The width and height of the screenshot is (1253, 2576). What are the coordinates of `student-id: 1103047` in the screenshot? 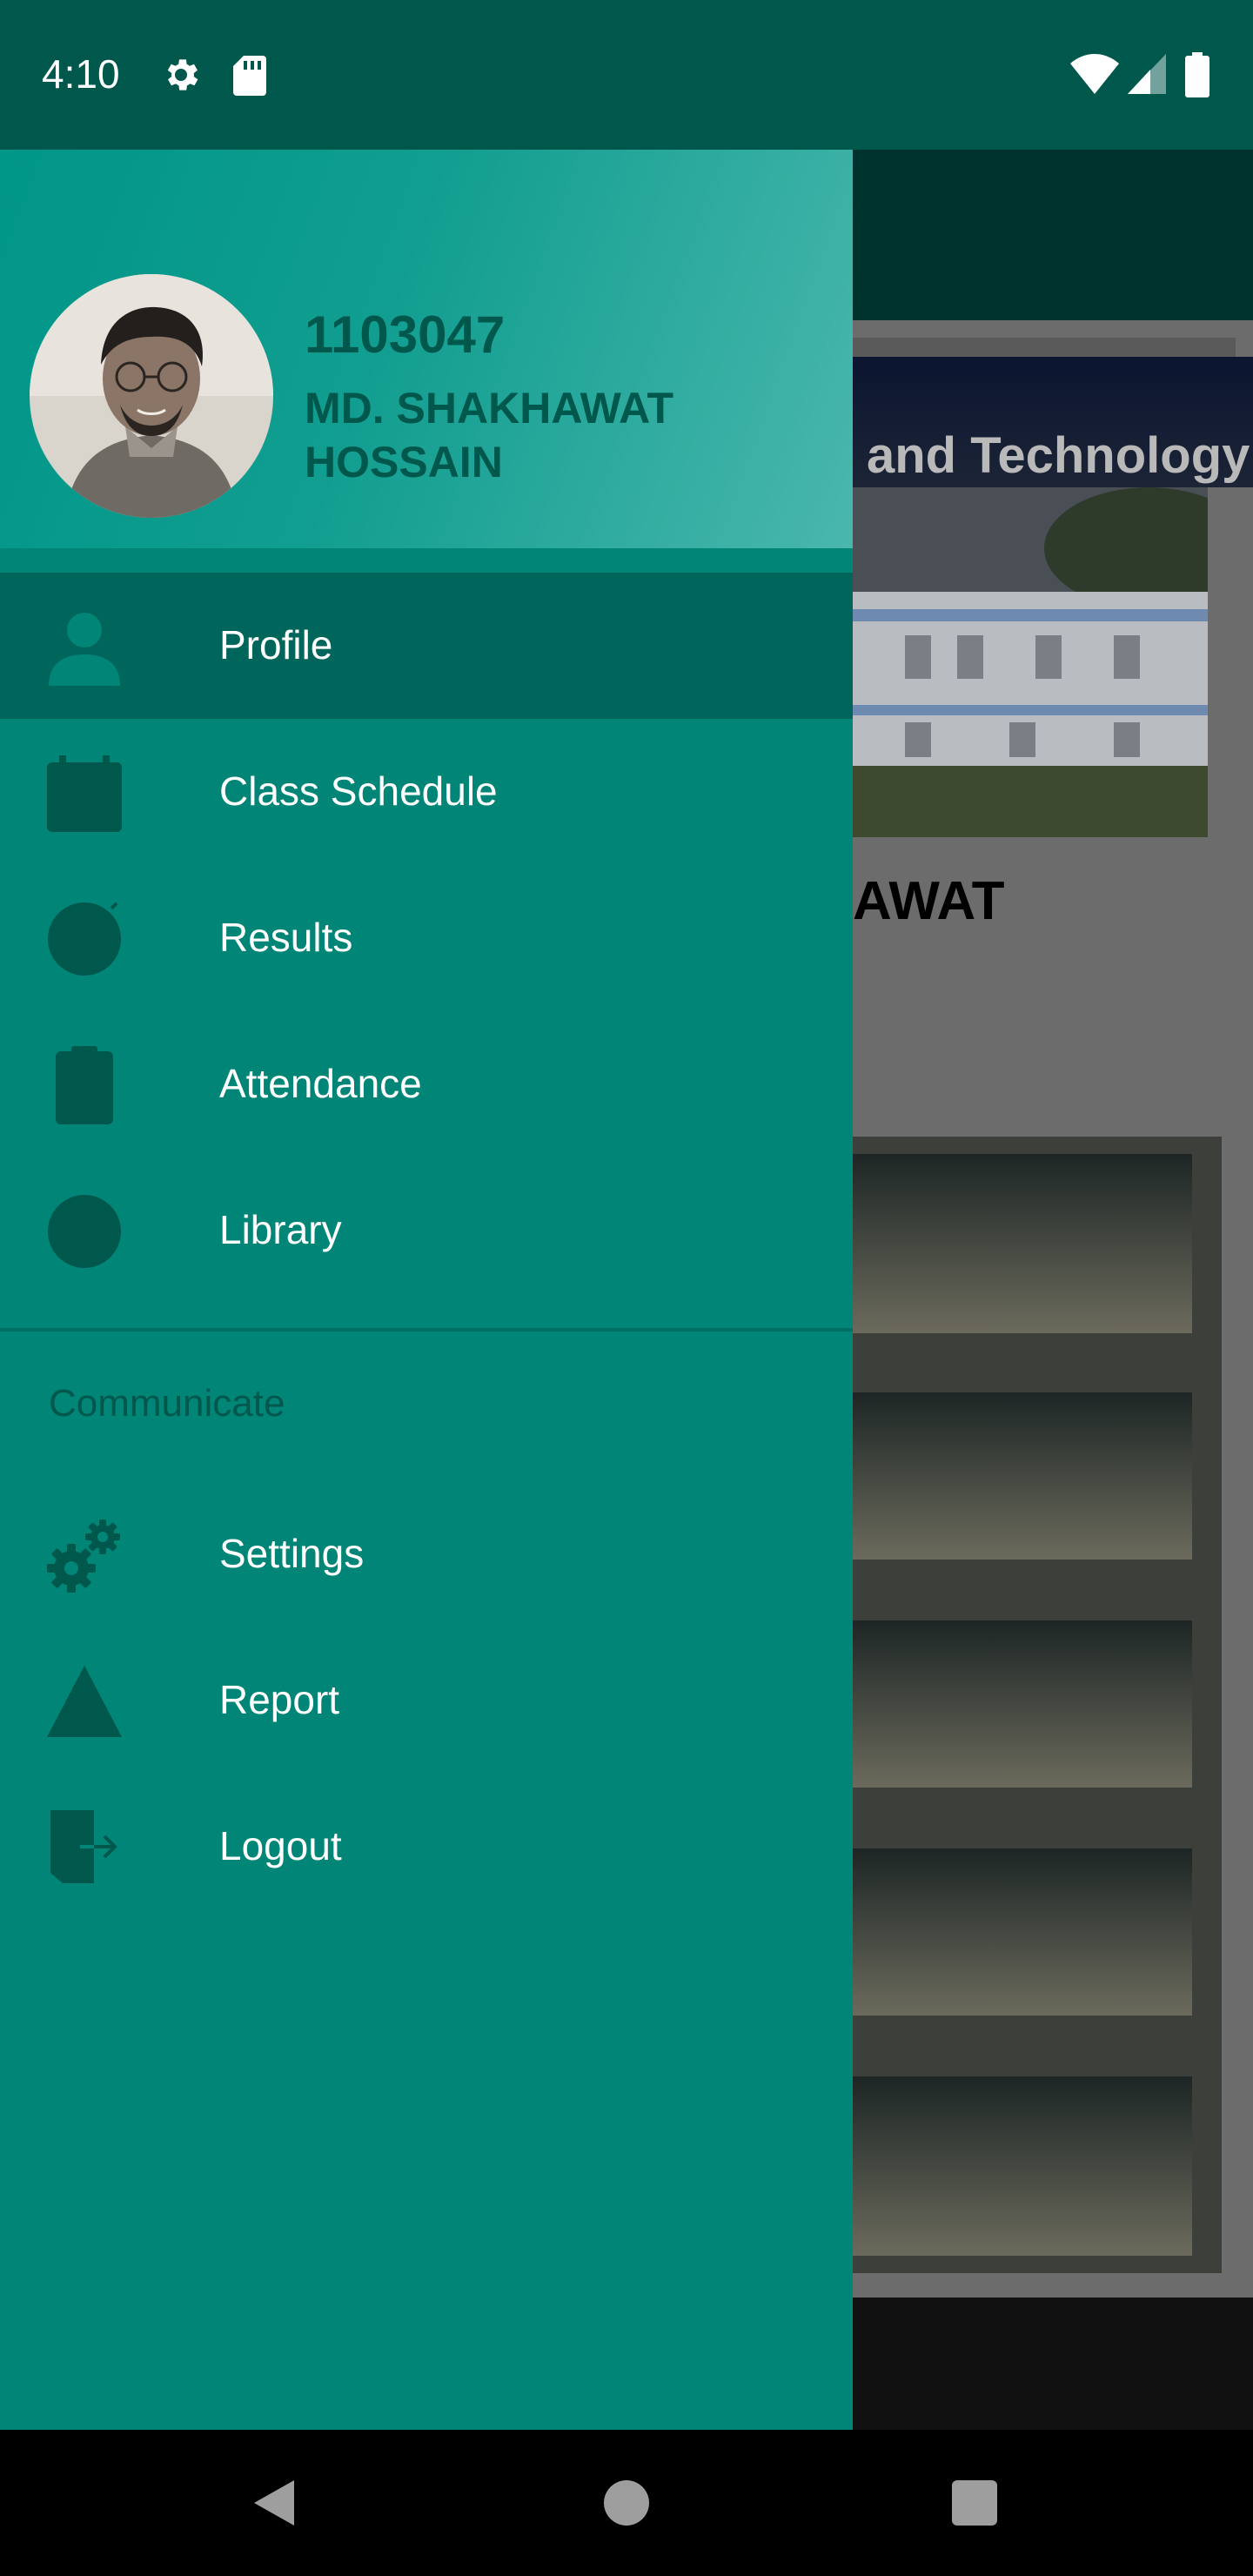 It's located at (405, 334).